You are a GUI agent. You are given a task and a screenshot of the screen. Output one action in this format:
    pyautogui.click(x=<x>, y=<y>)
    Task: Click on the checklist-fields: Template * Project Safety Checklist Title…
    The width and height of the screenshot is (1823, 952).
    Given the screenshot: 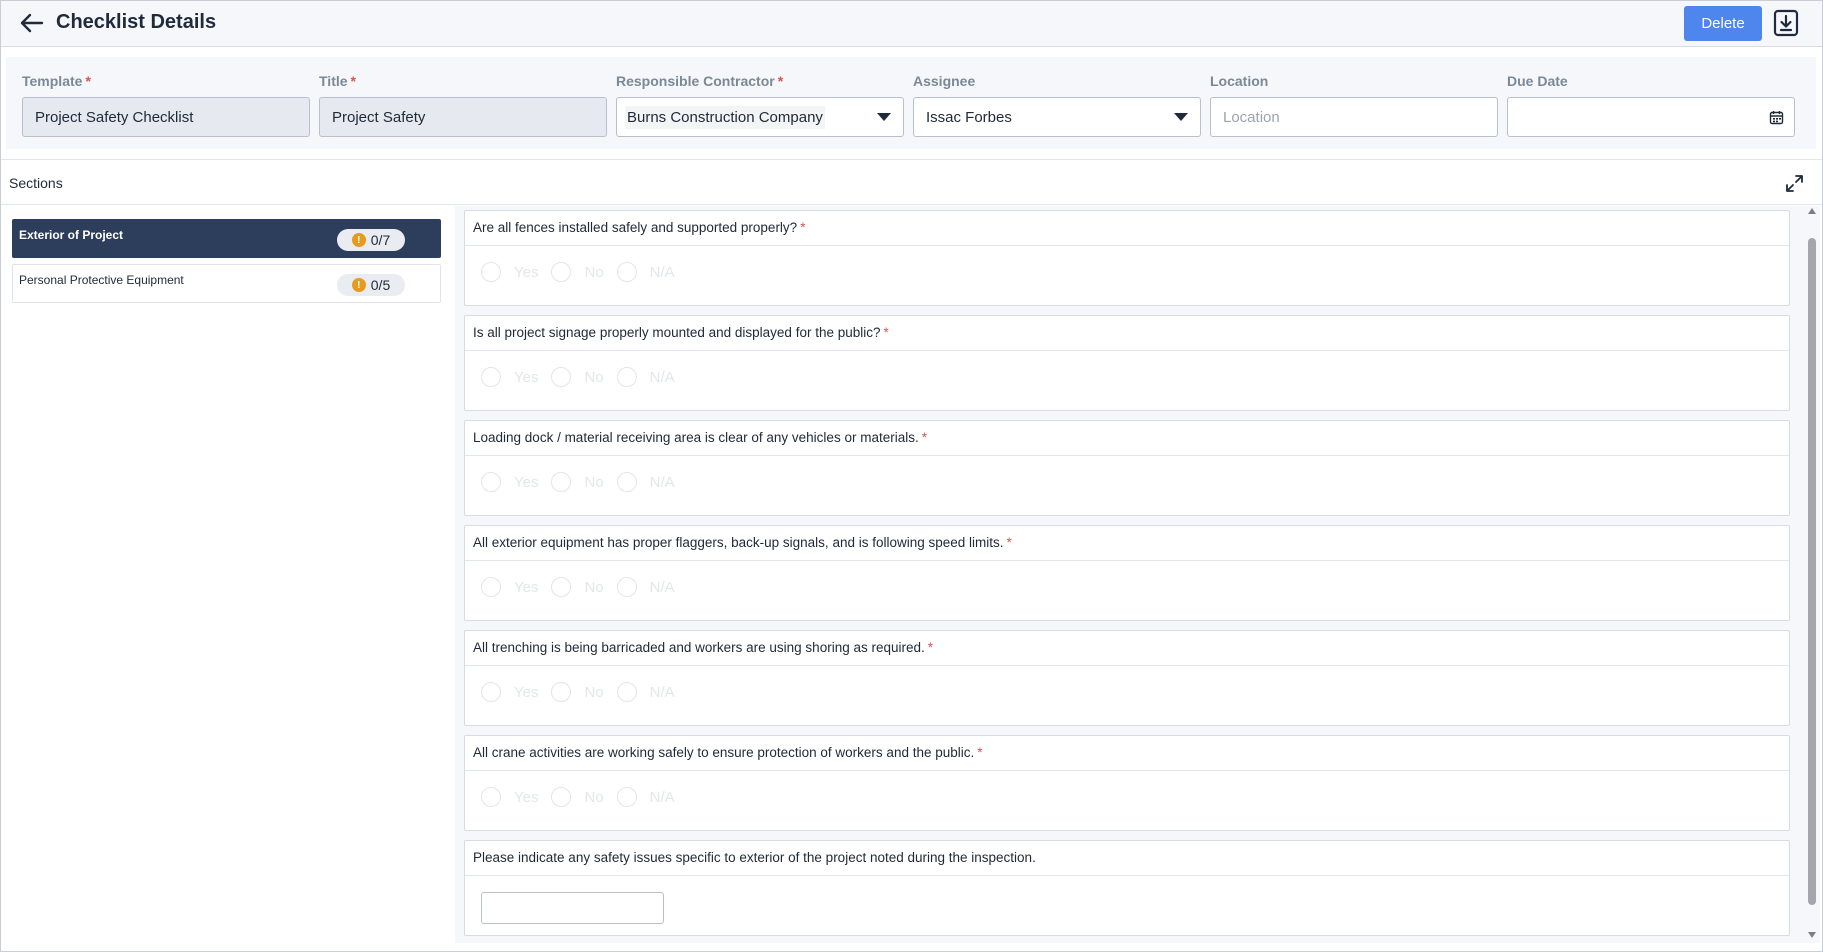 What is the action you would take?
    pyautogui.click(x=911, y=103)
    